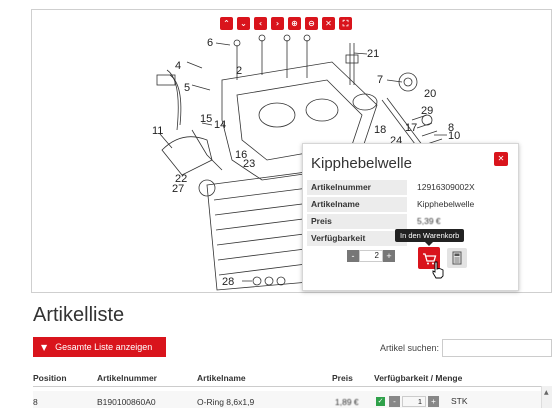  I want to click on column-header-preis: Preis, so click(342, 378).